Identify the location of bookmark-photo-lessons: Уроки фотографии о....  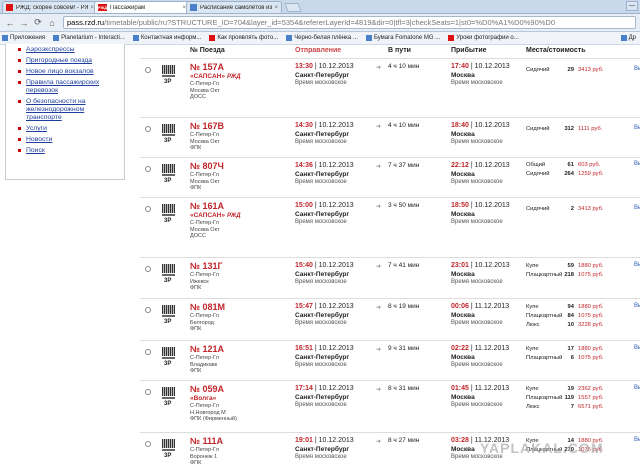
(483, 38).